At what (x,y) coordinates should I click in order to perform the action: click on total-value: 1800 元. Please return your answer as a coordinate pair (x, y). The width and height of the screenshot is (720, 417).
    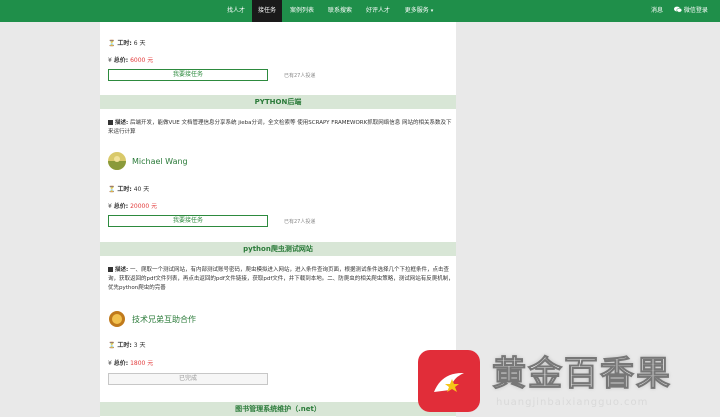
    Looking at the image, I should click on (142, 363).